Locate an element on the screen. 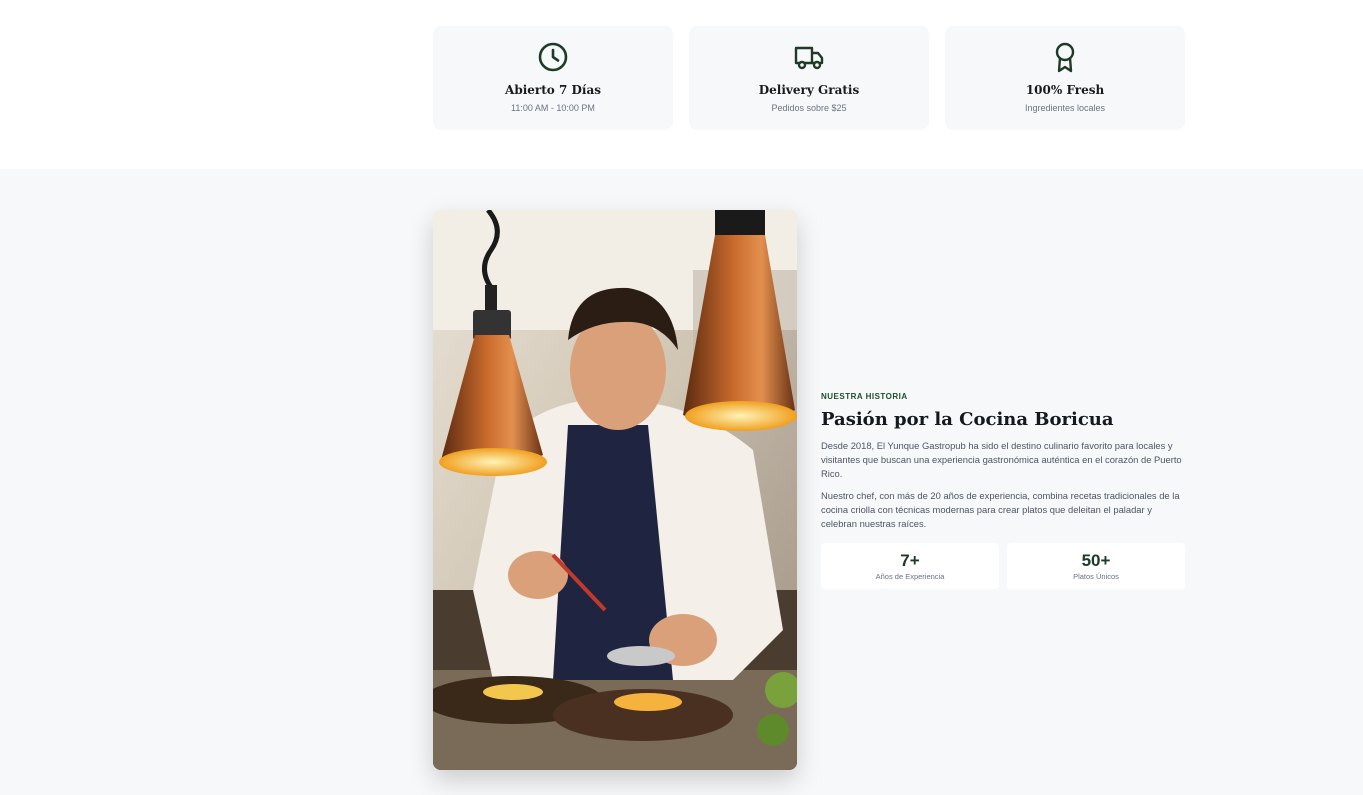  award-icon is located at coordinates (1065, 57).